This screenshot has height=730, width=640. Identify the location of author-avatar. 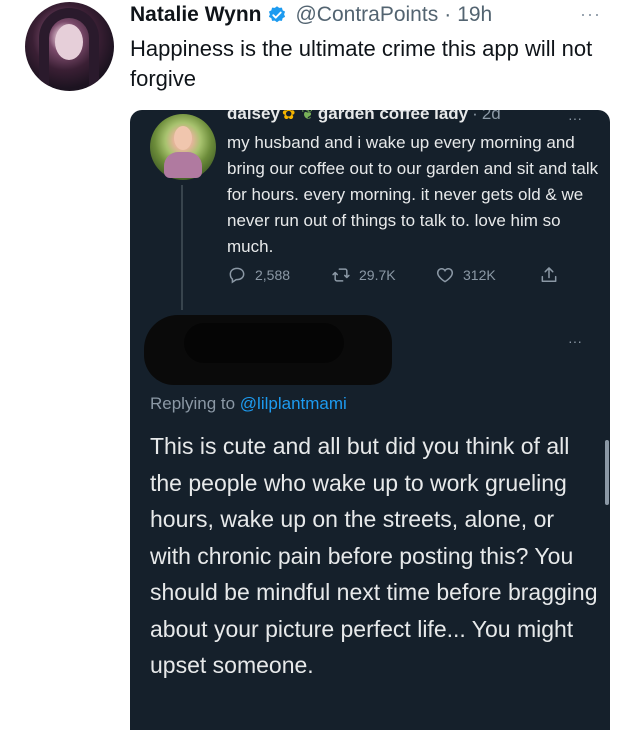
(69, 46).